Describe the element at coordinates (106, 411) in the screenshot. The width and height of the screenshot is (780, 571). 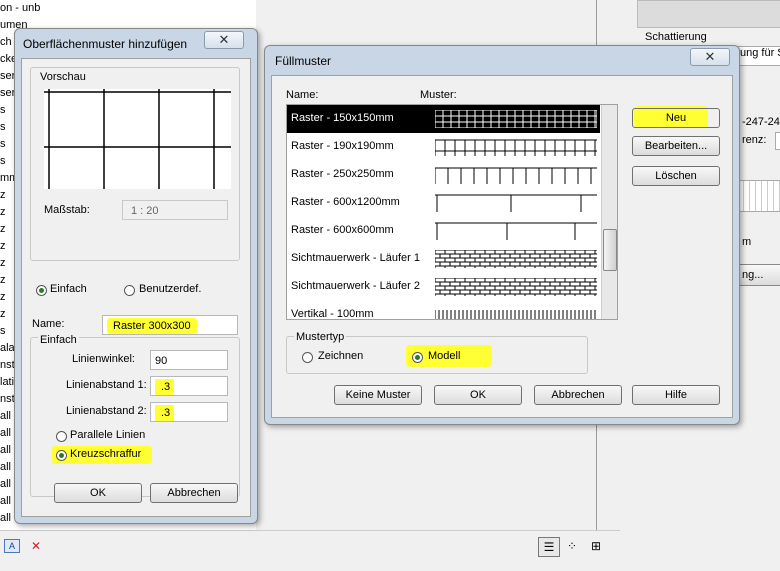
I see `spacing2-label: Linienabstand 2:` at that location.